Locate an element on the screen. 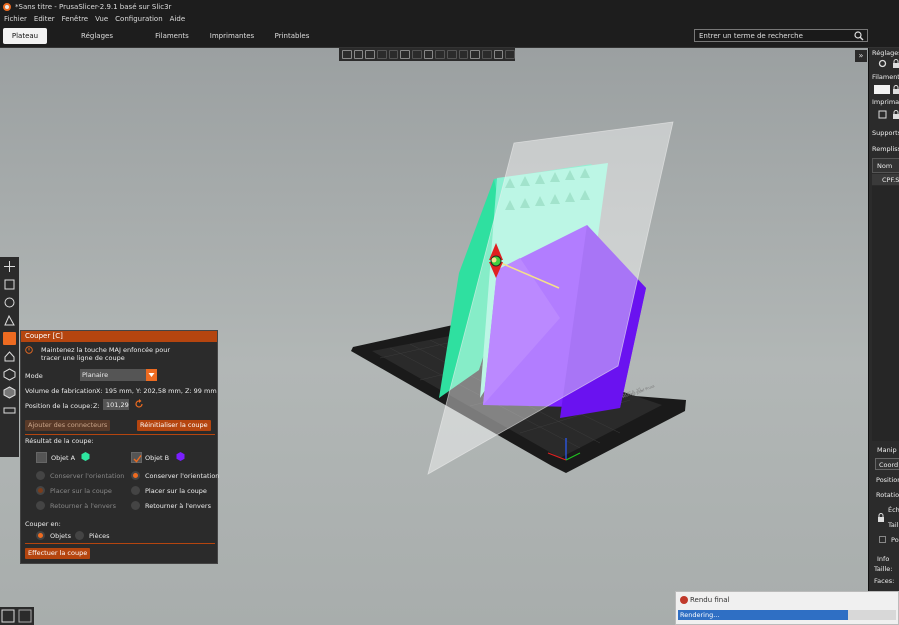  delete-icon is located at coordinates (358, 54).